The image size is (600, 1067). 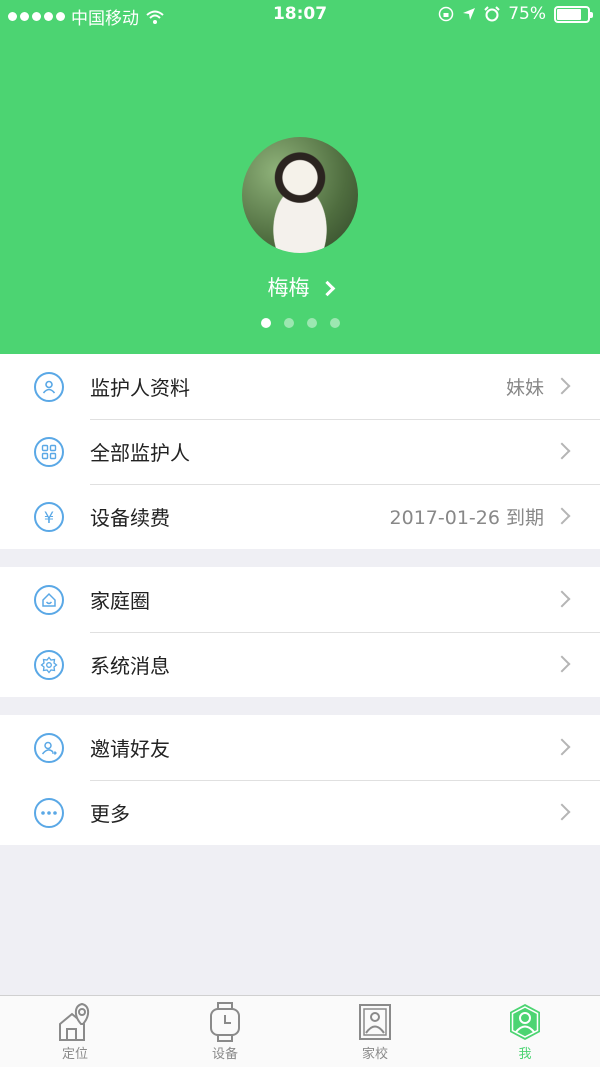 I want to click on menu-item-more: 更多, so click(x=300, y=812).